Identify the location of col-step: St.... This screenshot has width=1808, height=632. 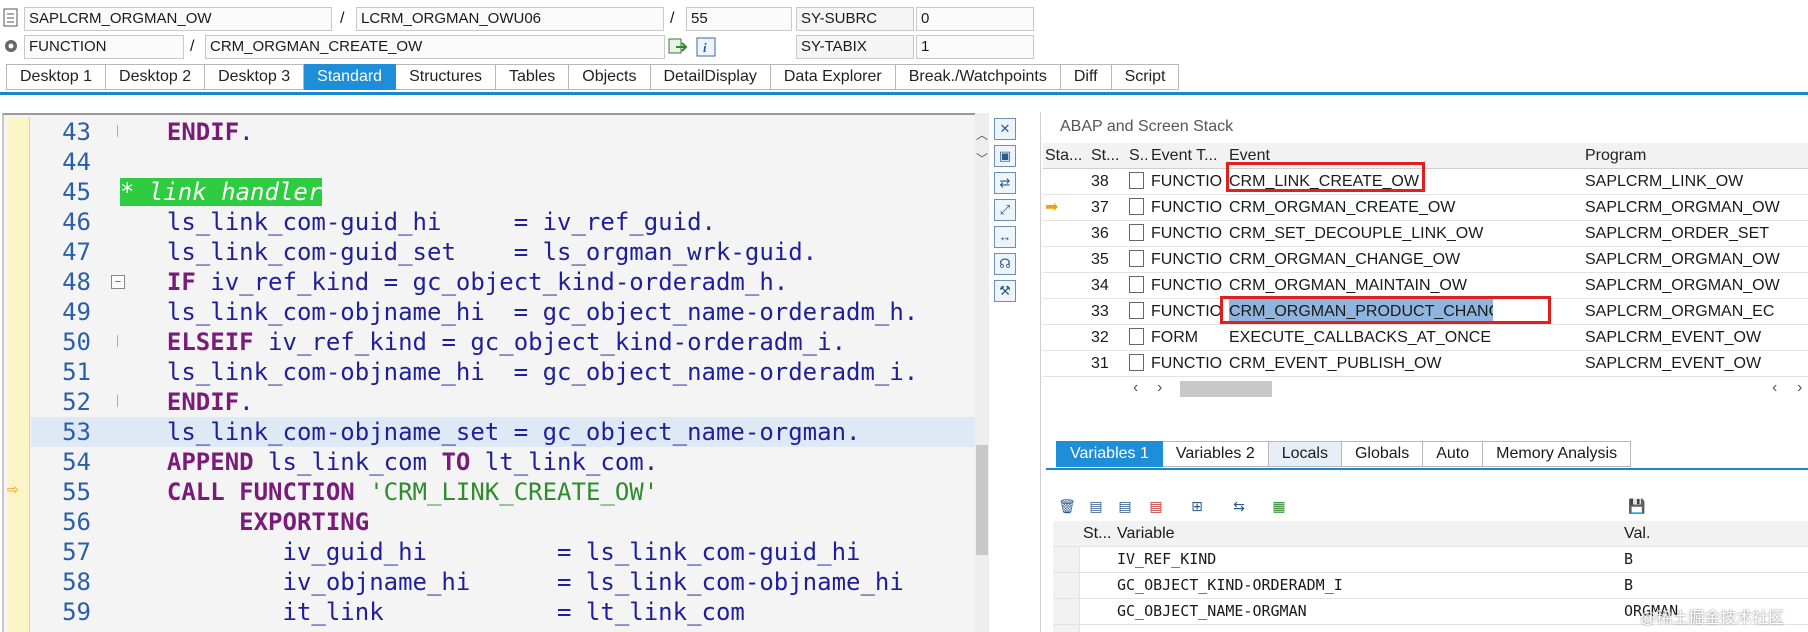
(1108, 155).